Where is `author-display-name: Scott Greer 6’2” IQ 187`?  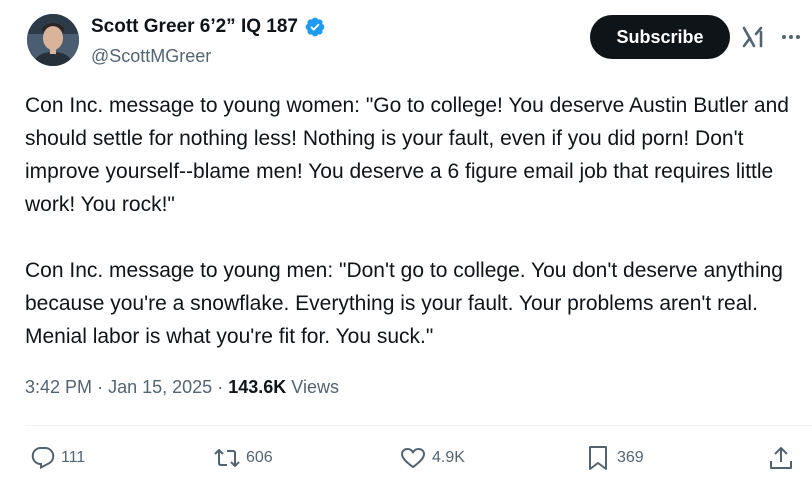
author-display-name: Scott Greer 6’2” IQ 187 is located at coordinates (194, 27).